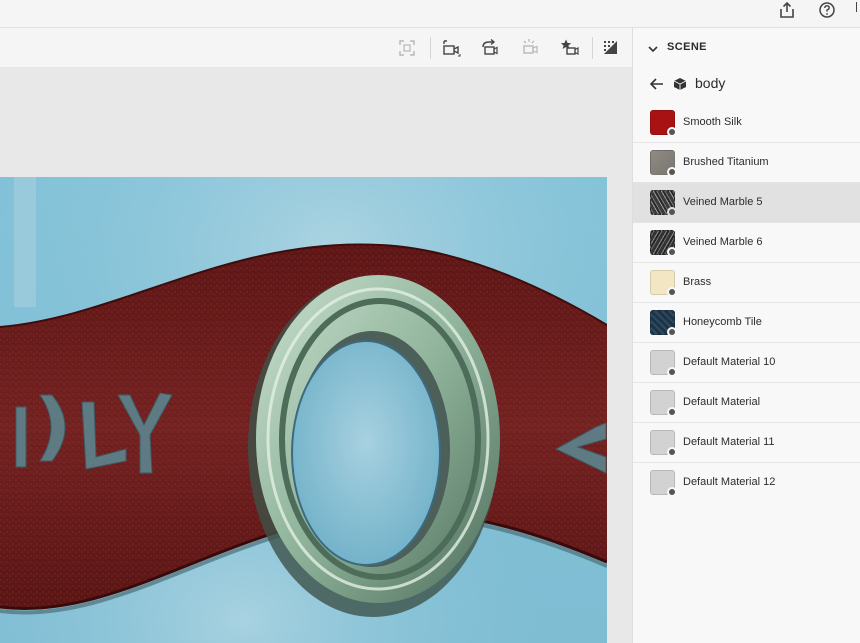 This screenshot has width=860, height=643. What do you see at coordinates (729, 362) in the screenshot?
I see `material-label: Default Material 10` at bounding box center [729, 362].